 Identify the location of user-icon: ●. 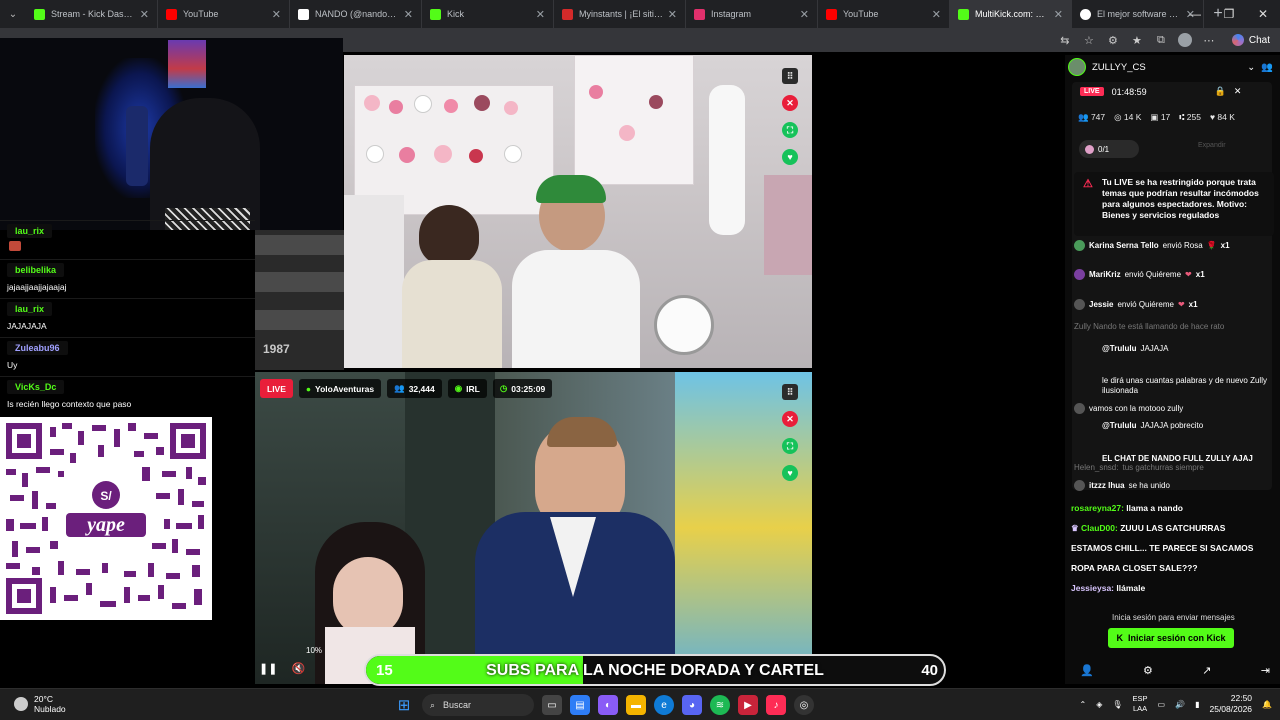
(308, 388).